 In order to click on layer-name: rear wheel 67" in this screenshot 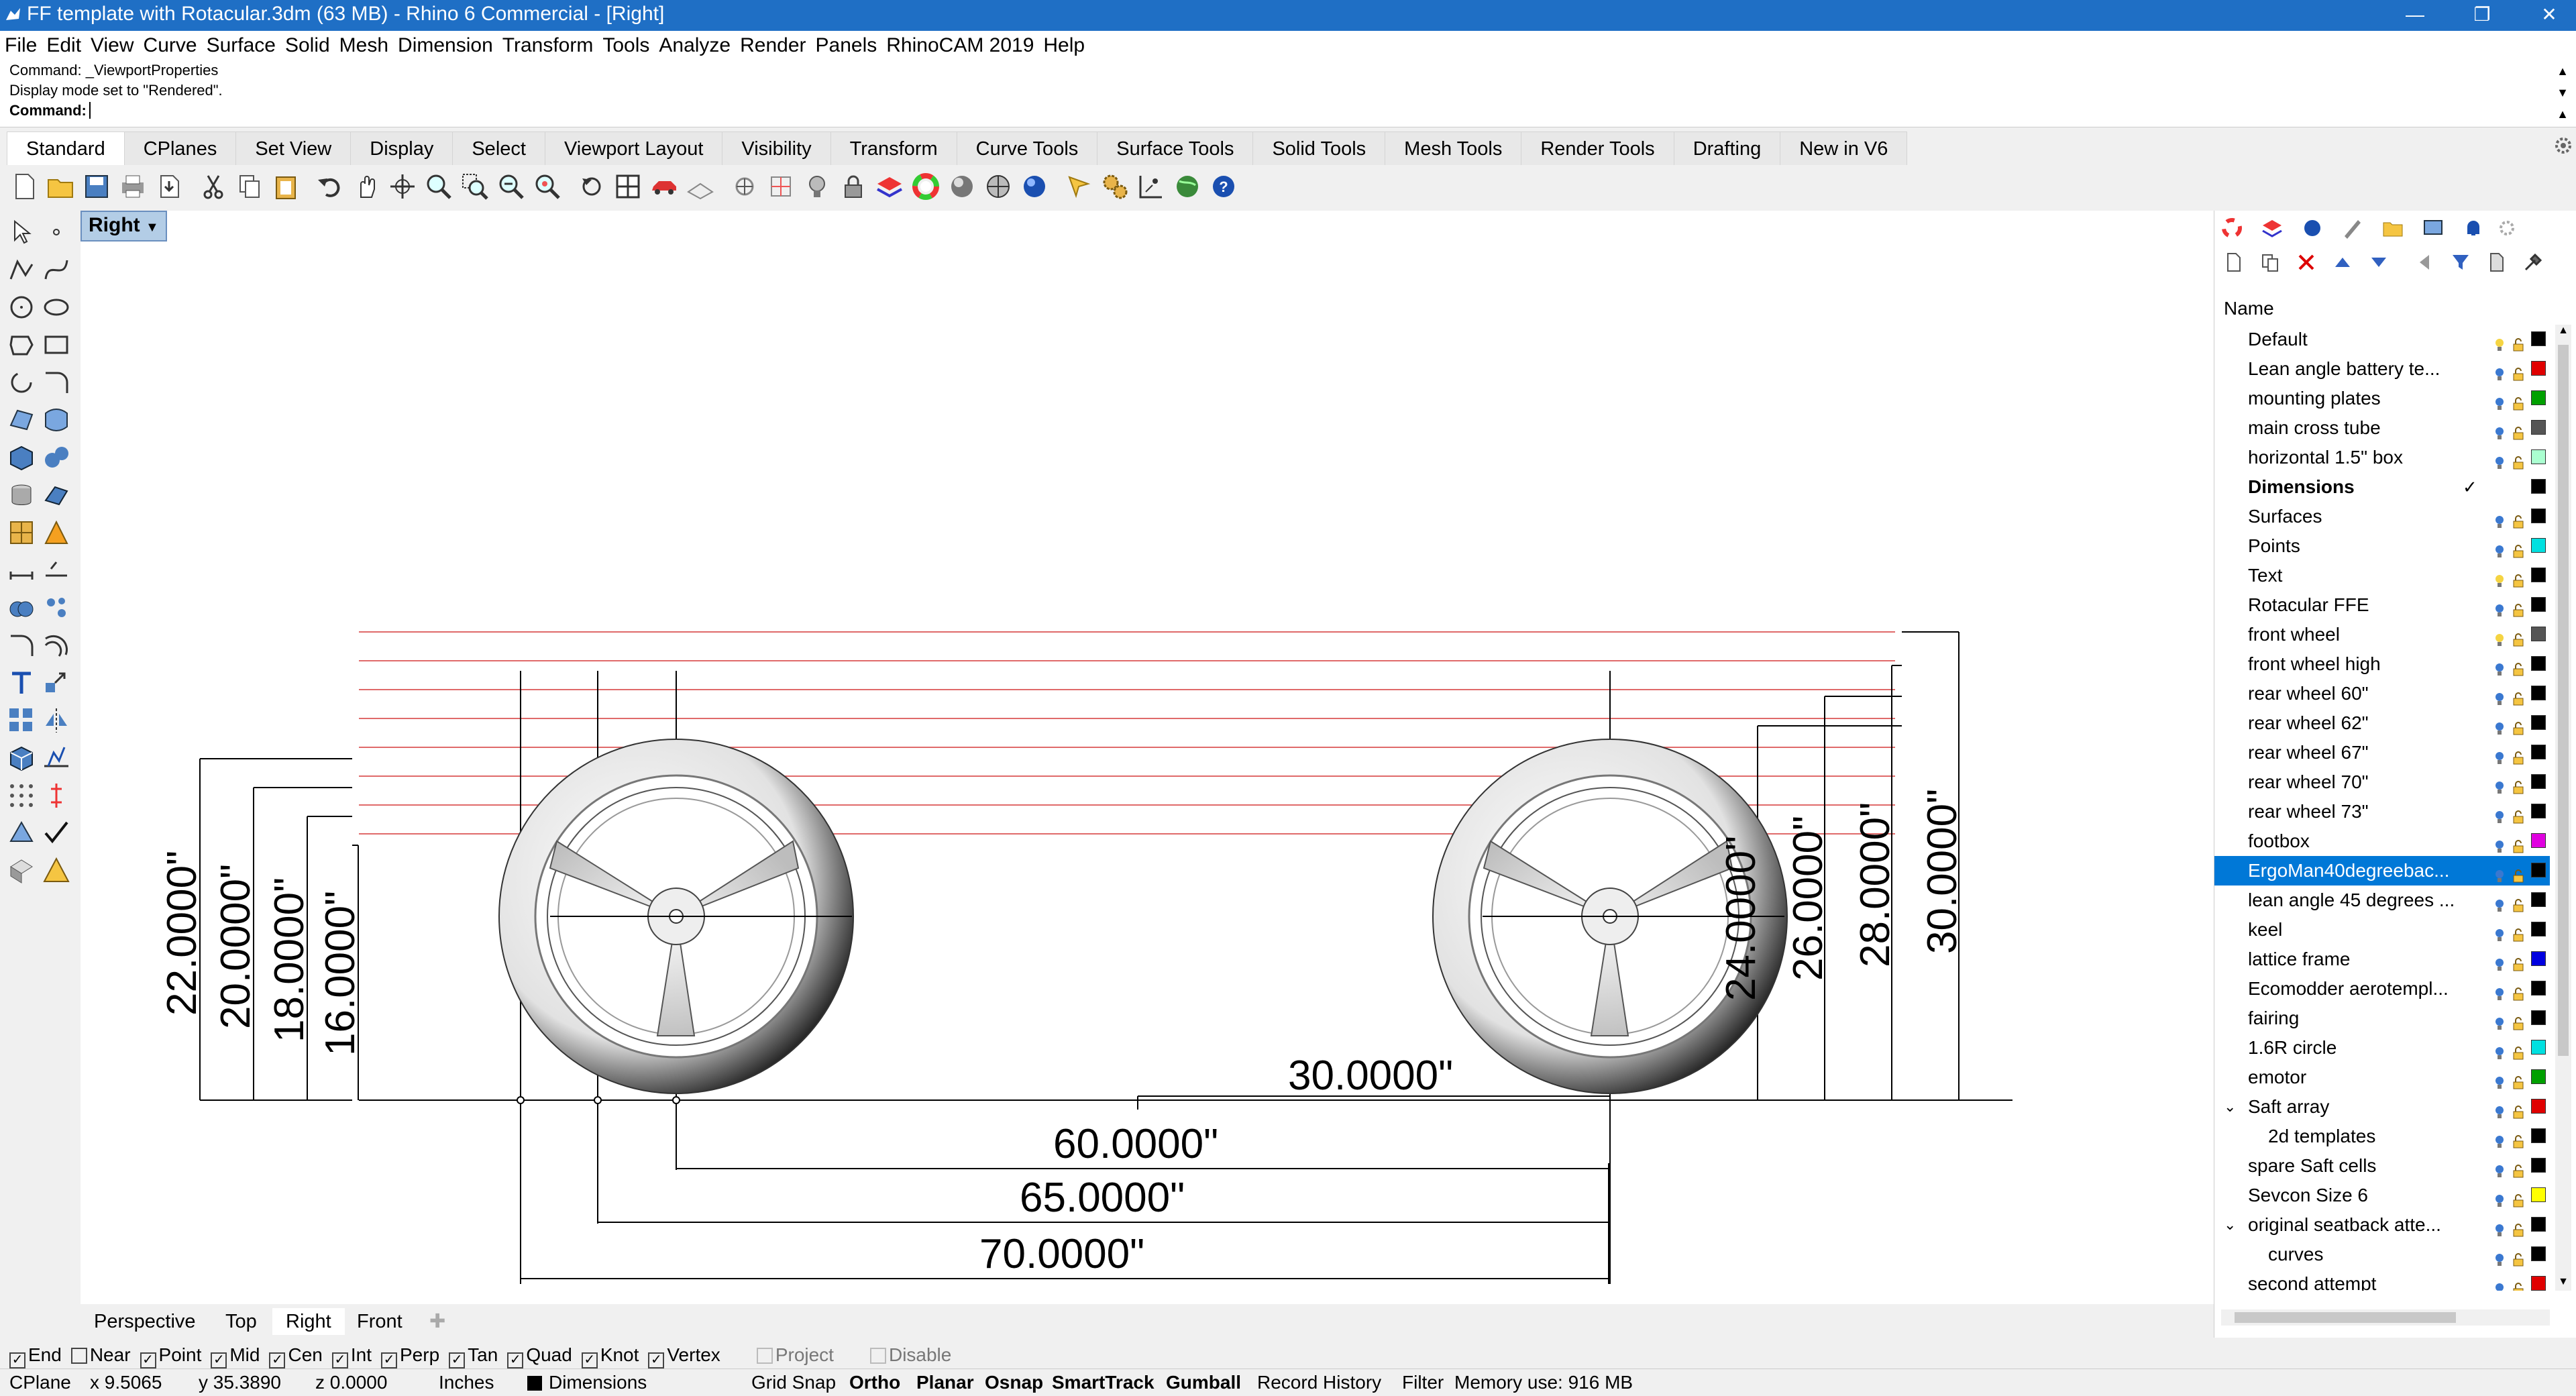, I will do `click(2308, 752)`.